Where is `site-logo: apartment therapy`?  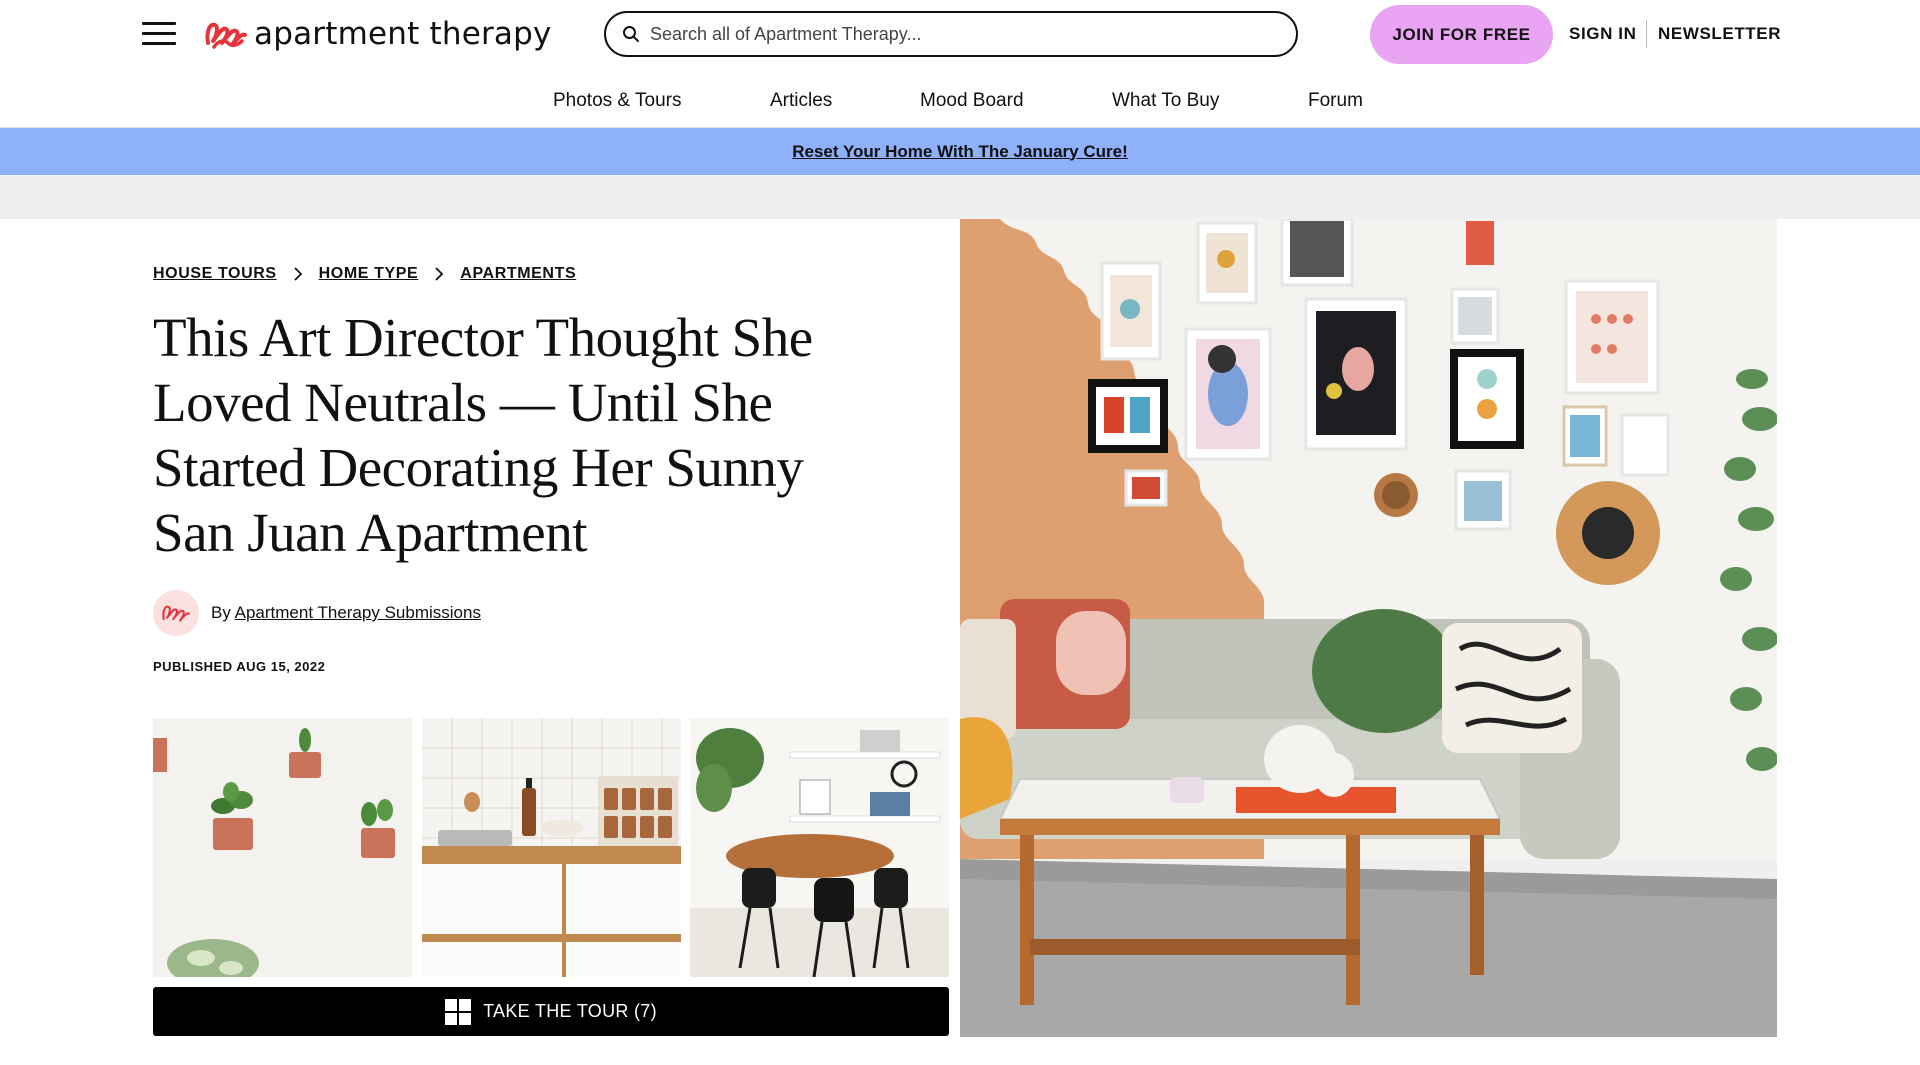
site-logo: apartment therapy is located at coordinates (378, 34).